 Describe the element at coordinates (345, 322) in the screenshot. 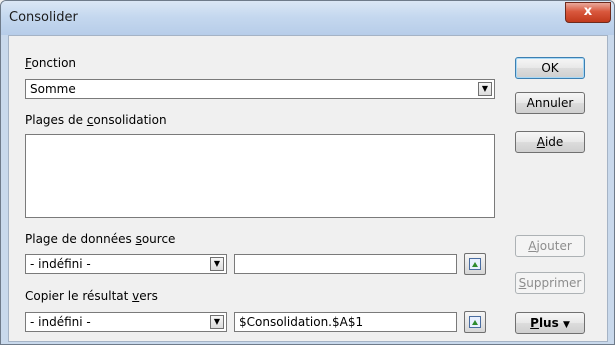

I see `copy-result-input: $Consolidation.$A$1` at that location.